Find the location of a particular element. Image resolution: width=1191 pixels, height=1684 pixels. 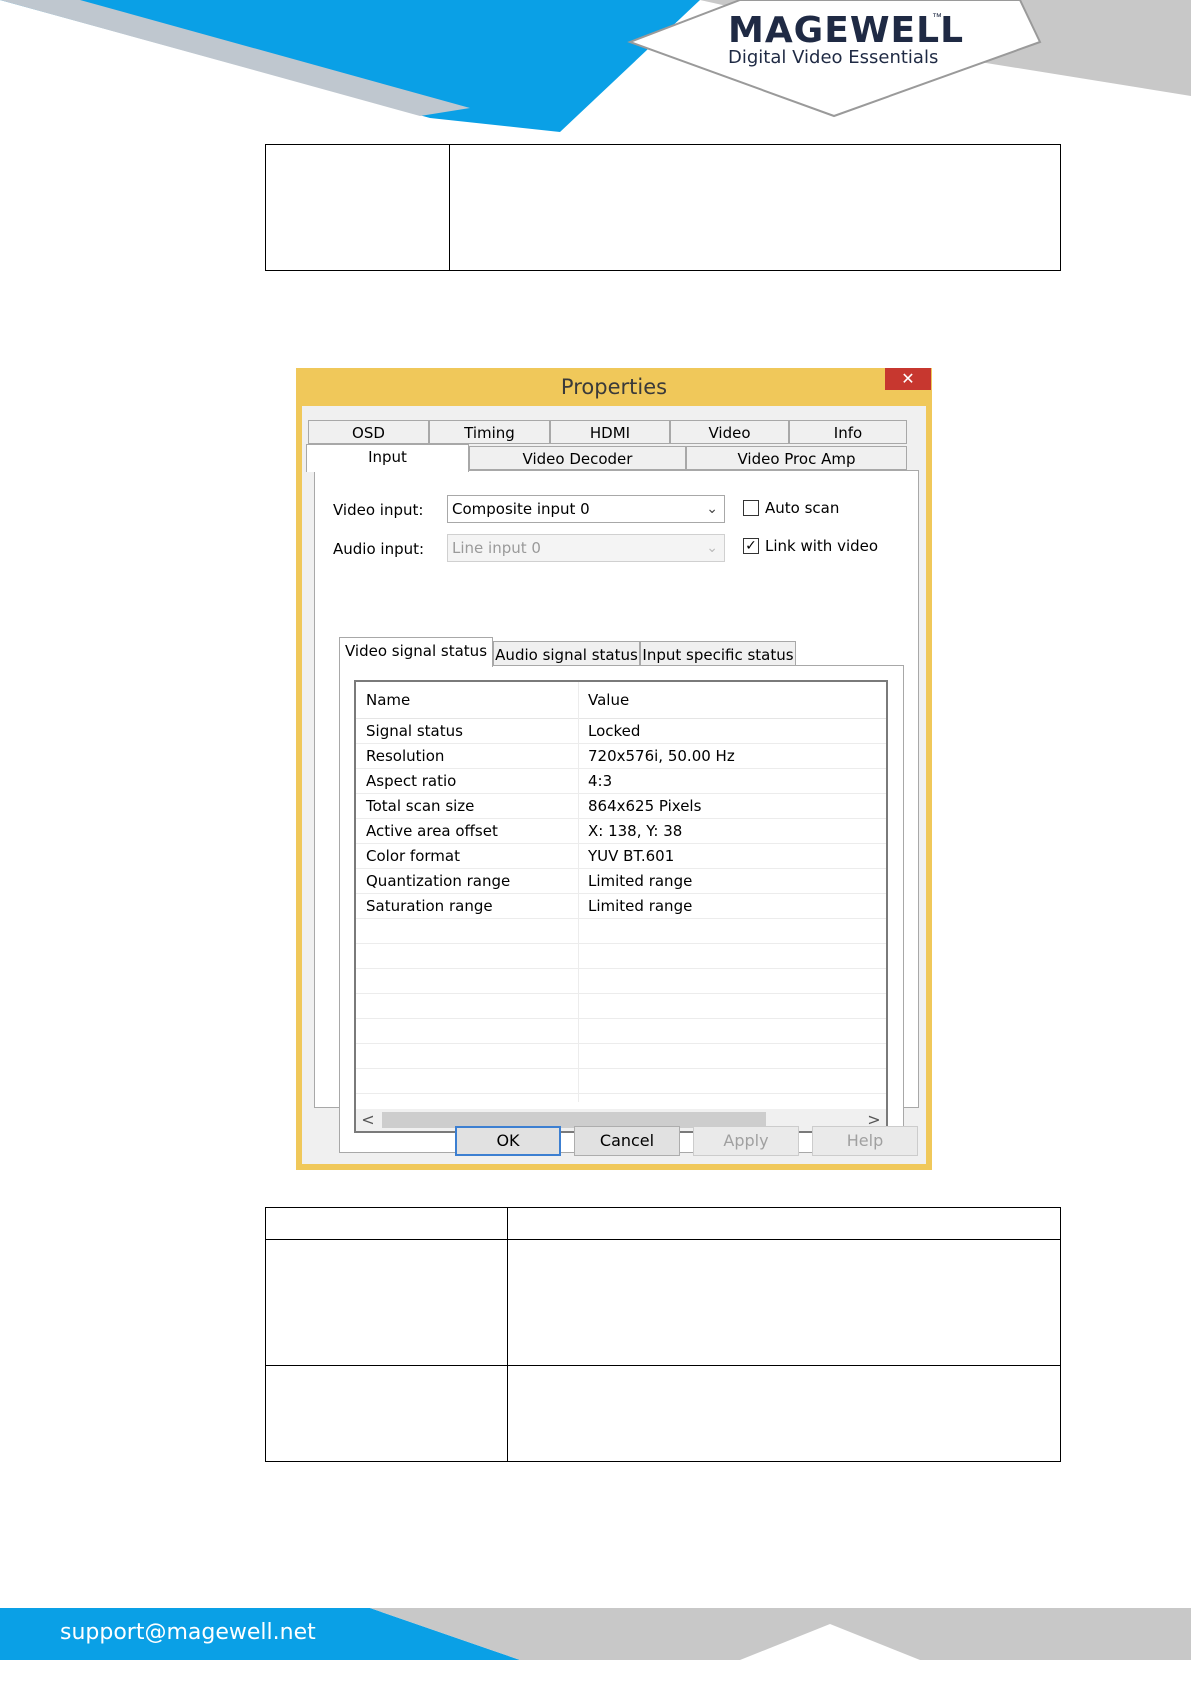

ok-button: OK is located at coordinates (508, 1141).